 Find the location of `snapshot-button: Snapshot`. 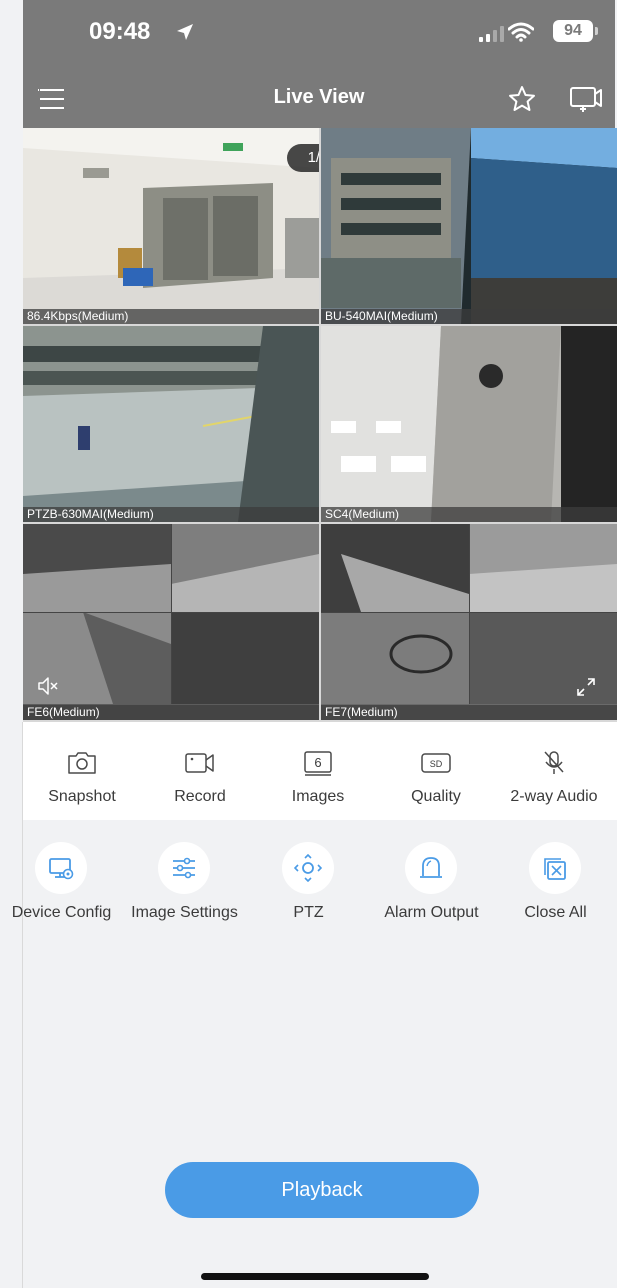

snapshot-button: Snapshot is located at coordinates (82, 771).